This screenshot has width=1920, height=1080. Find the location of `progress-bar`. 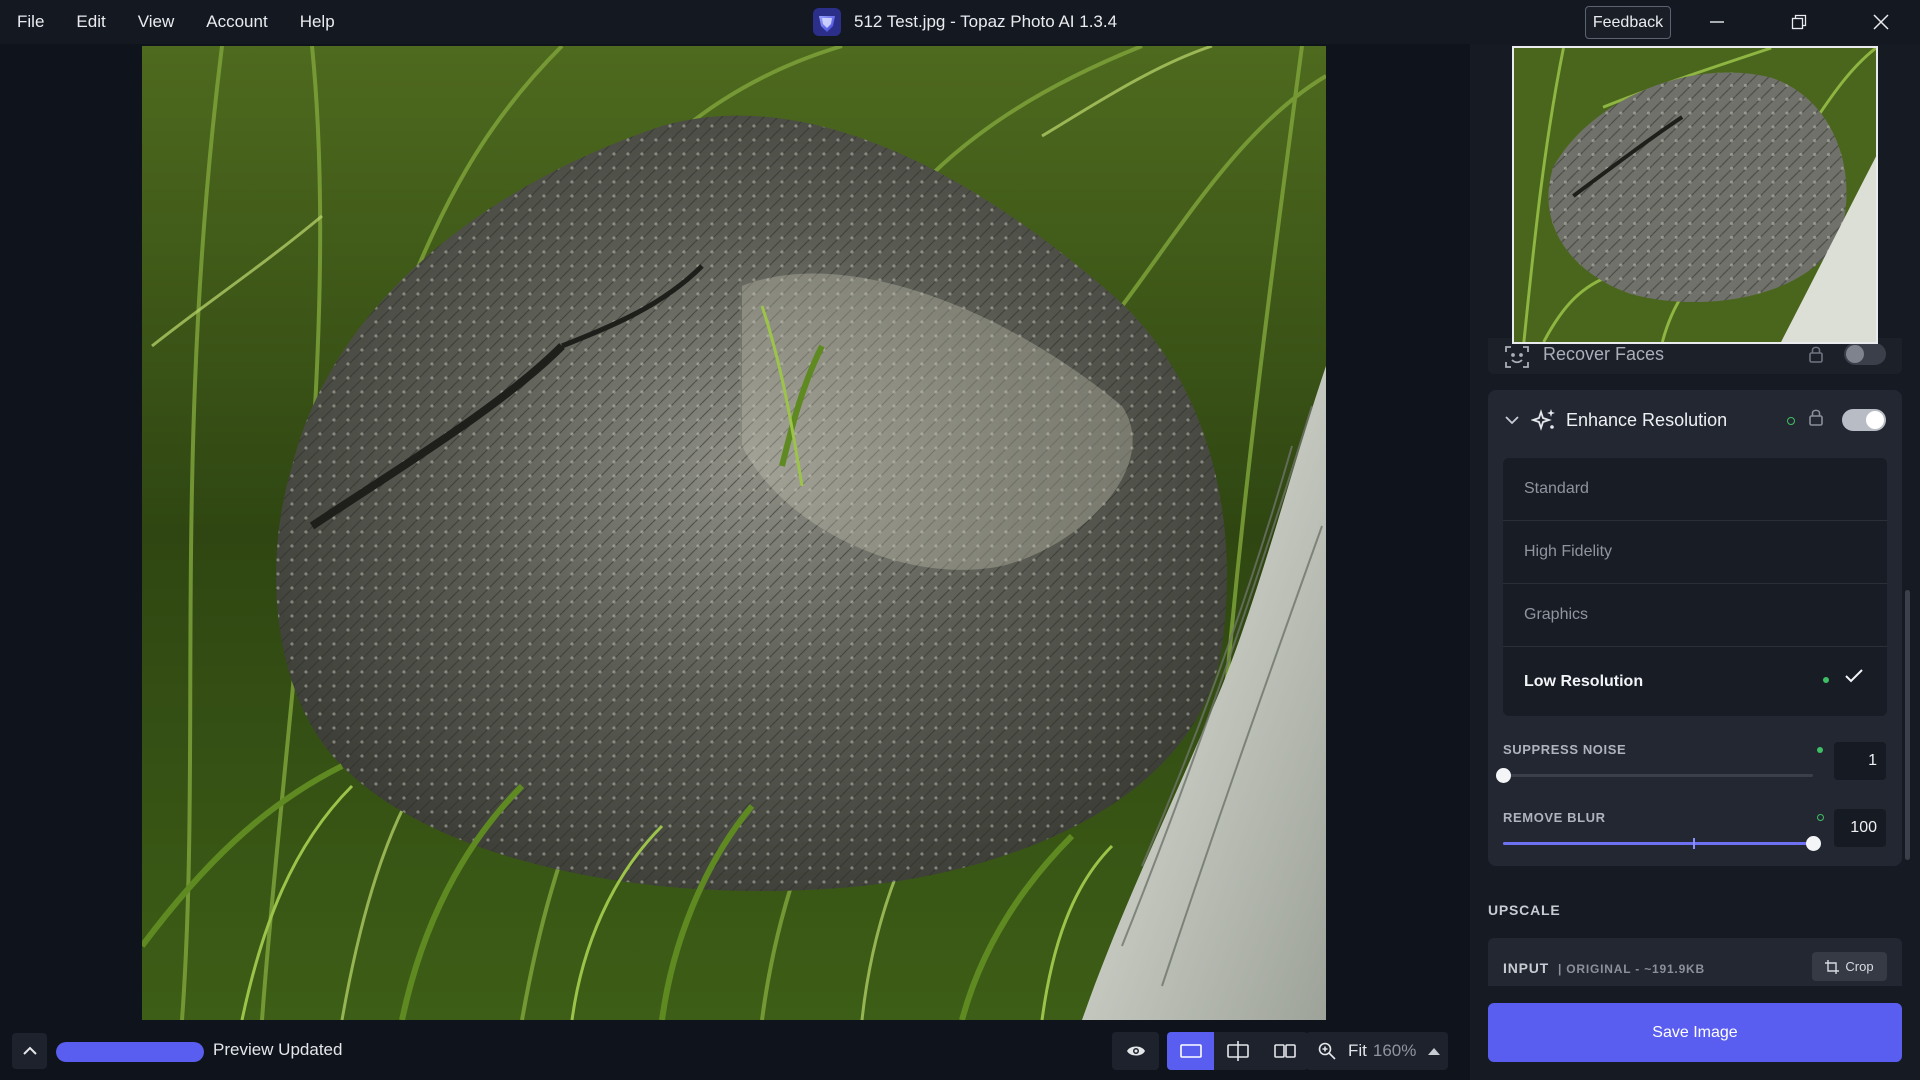

progress-bar is located at coordinates (130, 1052).